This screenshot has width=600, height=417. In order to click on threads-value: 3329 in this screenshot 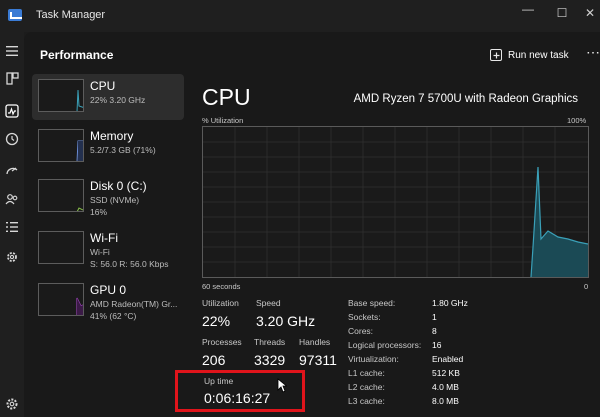, I will do `click(270, 360)`.